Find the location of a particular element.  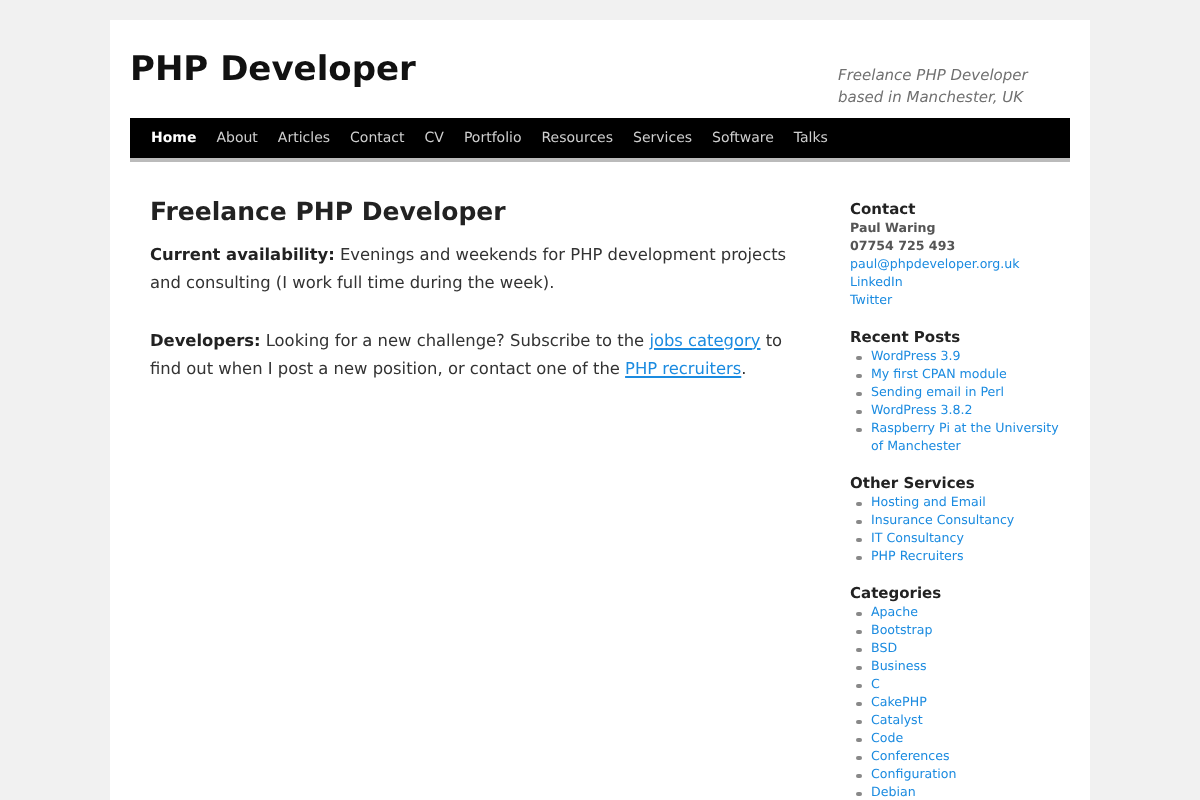

text-link: jobs category is located at coordinates (705, 339).